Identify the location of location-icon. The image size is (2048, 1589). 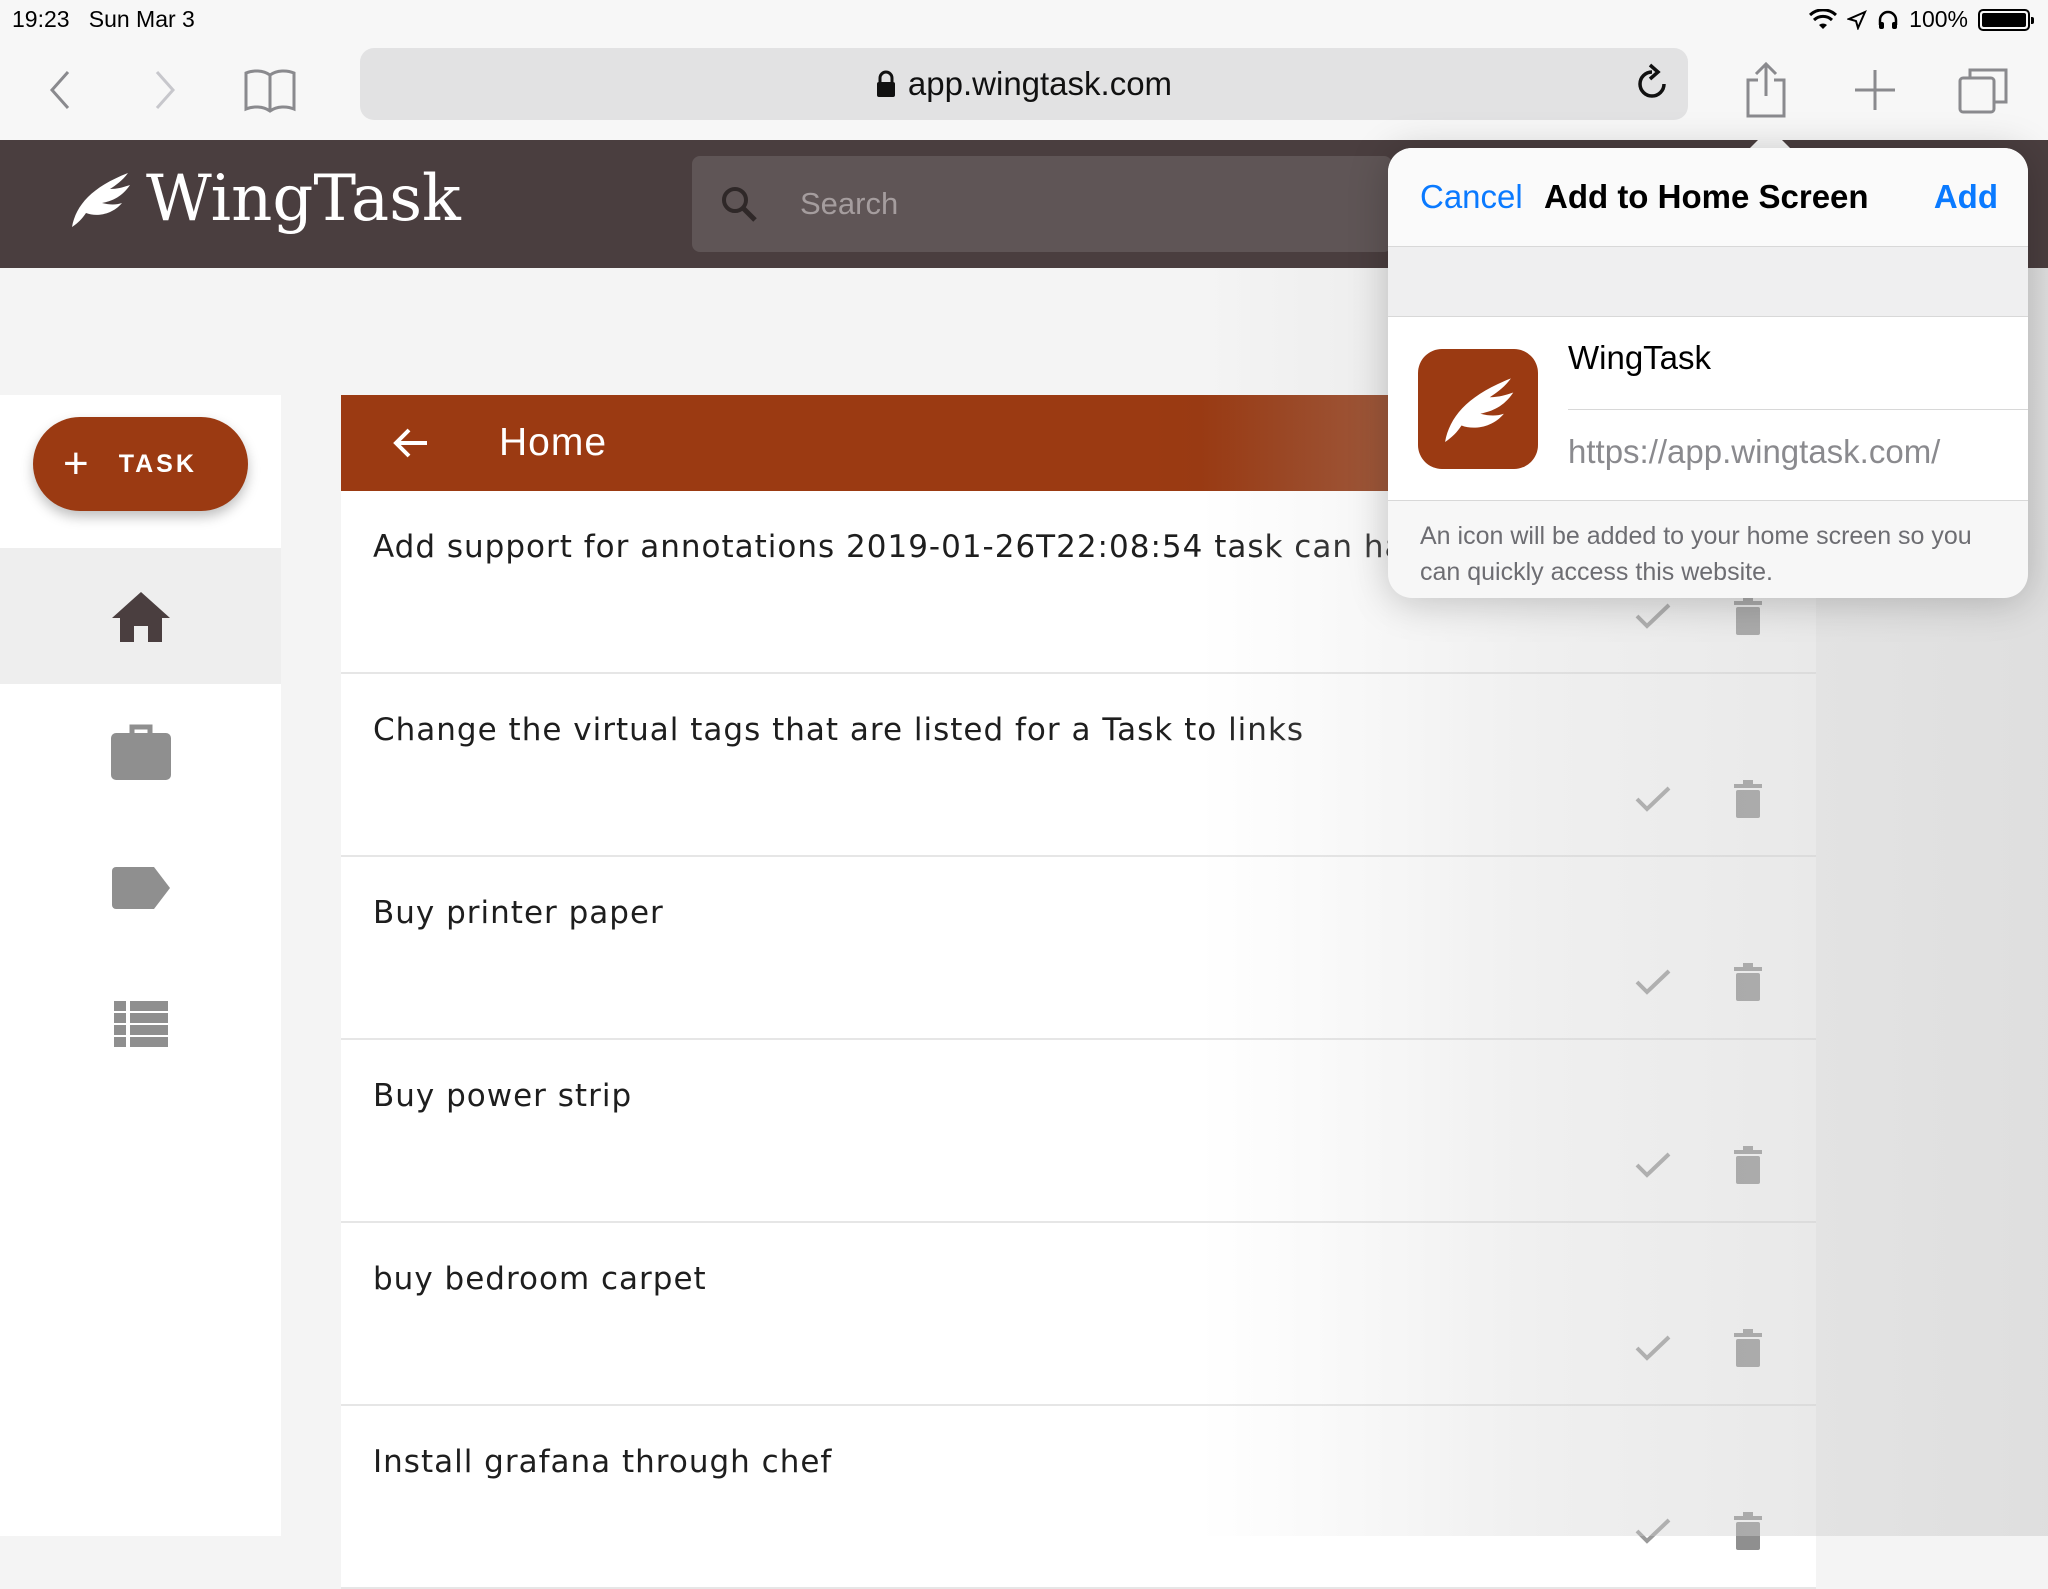
(1857, 19).